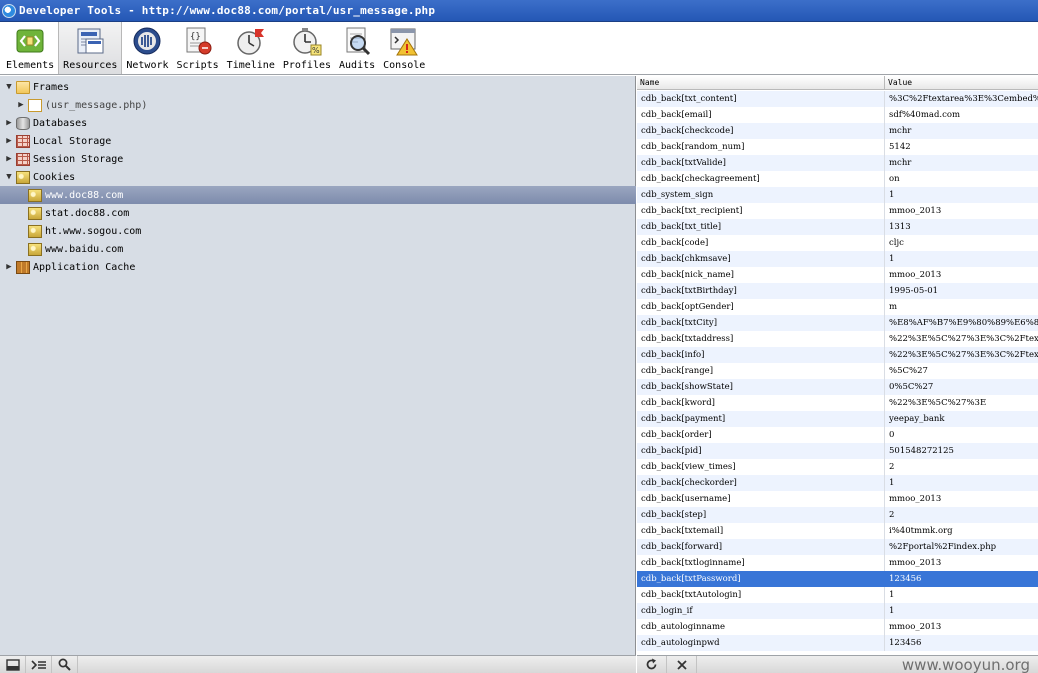  What do you see at coordinates (93, 231) in the screenshot?
I see `cookie-domain-label: ht.www.sogou.com` at bounding box center [93, 231].